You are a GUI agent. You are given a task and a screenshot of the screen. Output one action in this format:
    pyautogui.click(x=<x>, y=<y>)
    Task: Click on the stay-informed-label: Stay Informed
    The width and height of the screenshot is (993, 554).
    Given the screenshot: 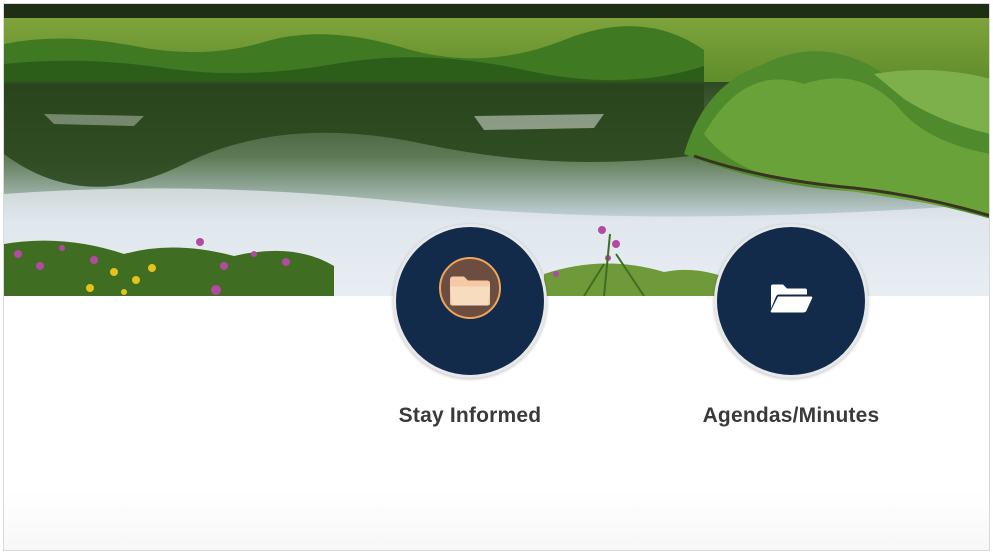 What is the action you would take?
    pyautogui.click(x=470, y=416)
    